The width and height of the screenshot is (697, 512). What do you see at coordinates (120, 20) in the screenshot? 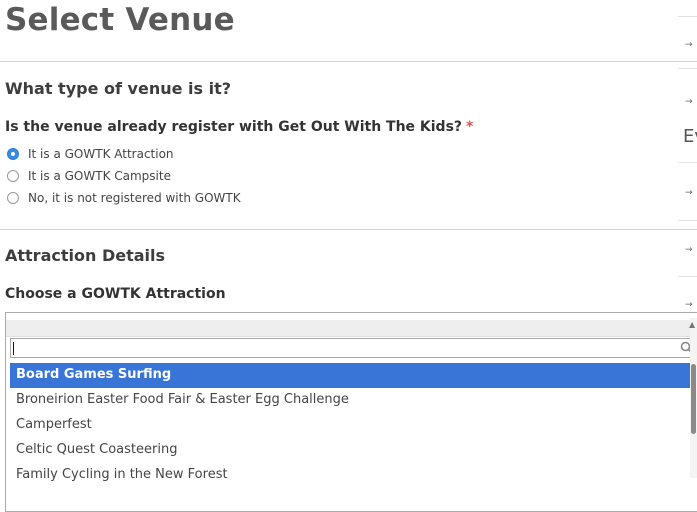
I see `page-title: Select Venue` at bounding box center [120, 20].